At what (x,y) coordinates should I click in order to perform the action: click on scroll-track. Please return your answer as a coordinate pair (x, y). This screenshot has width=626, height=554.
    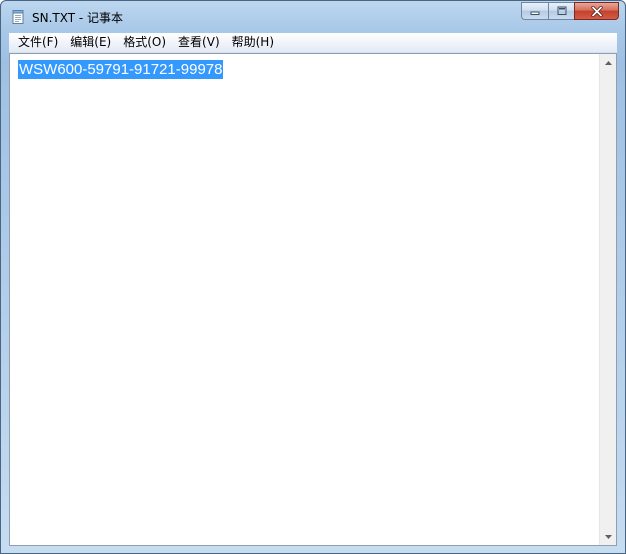
    Looking at the image, I should click on (608, 299).